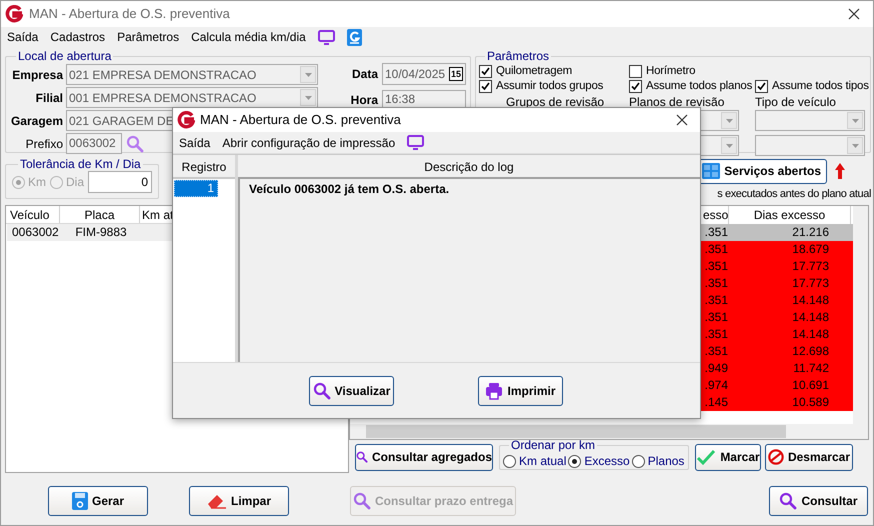 The height and width of the screenshot is (526, 874). I want to click on table-cell-text: .949, so click(716, 368).